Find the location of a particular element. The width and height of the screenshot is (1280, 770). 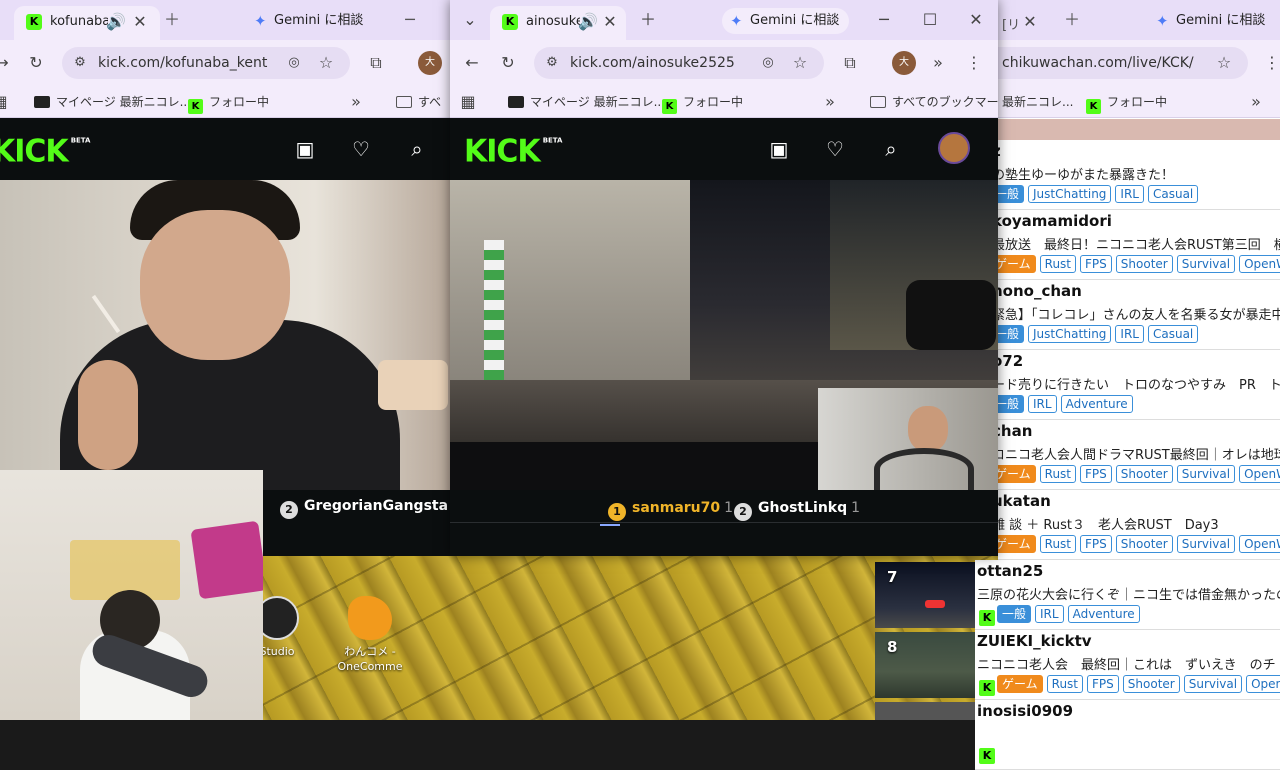

streamer-name: ottan25 is located at coordinates (1010, 571).